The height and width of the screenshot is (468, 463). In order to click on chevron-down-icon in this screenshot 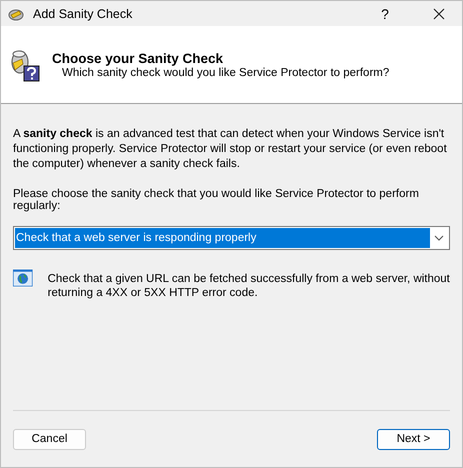, I will do `click(439, 238)`.